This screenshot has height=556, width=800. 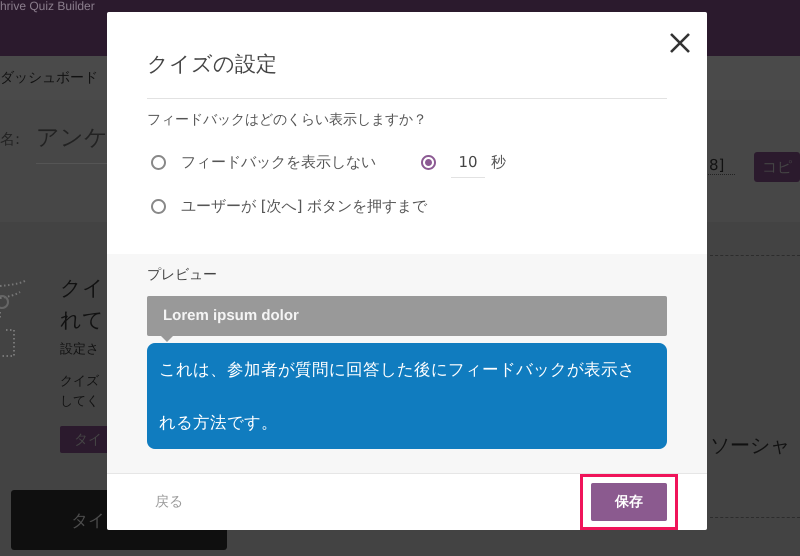 What do you see at coordinates (407, 396) in the screenshot?
I see `feedback-box: これは、参加者が質問に回答した後にフィードバックが表示される方法です。` at bounding box center [407, 396].